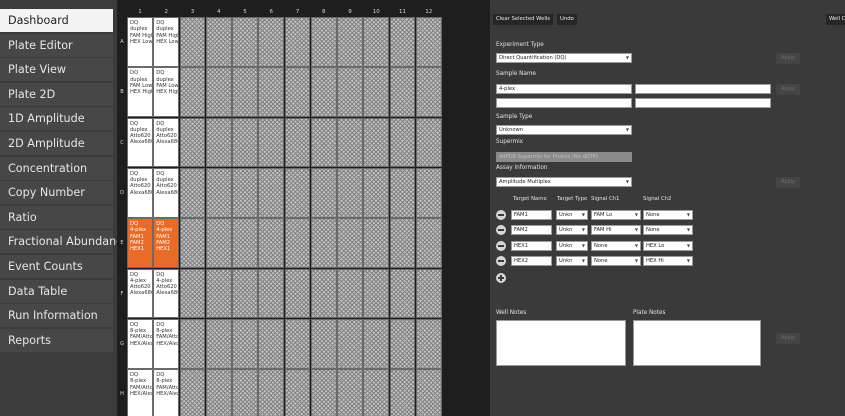 The height and width of the screenshot is (416, 845). Describe the element at coordinates (218, 392) in the screenshot. I see `well-H4` at that location.